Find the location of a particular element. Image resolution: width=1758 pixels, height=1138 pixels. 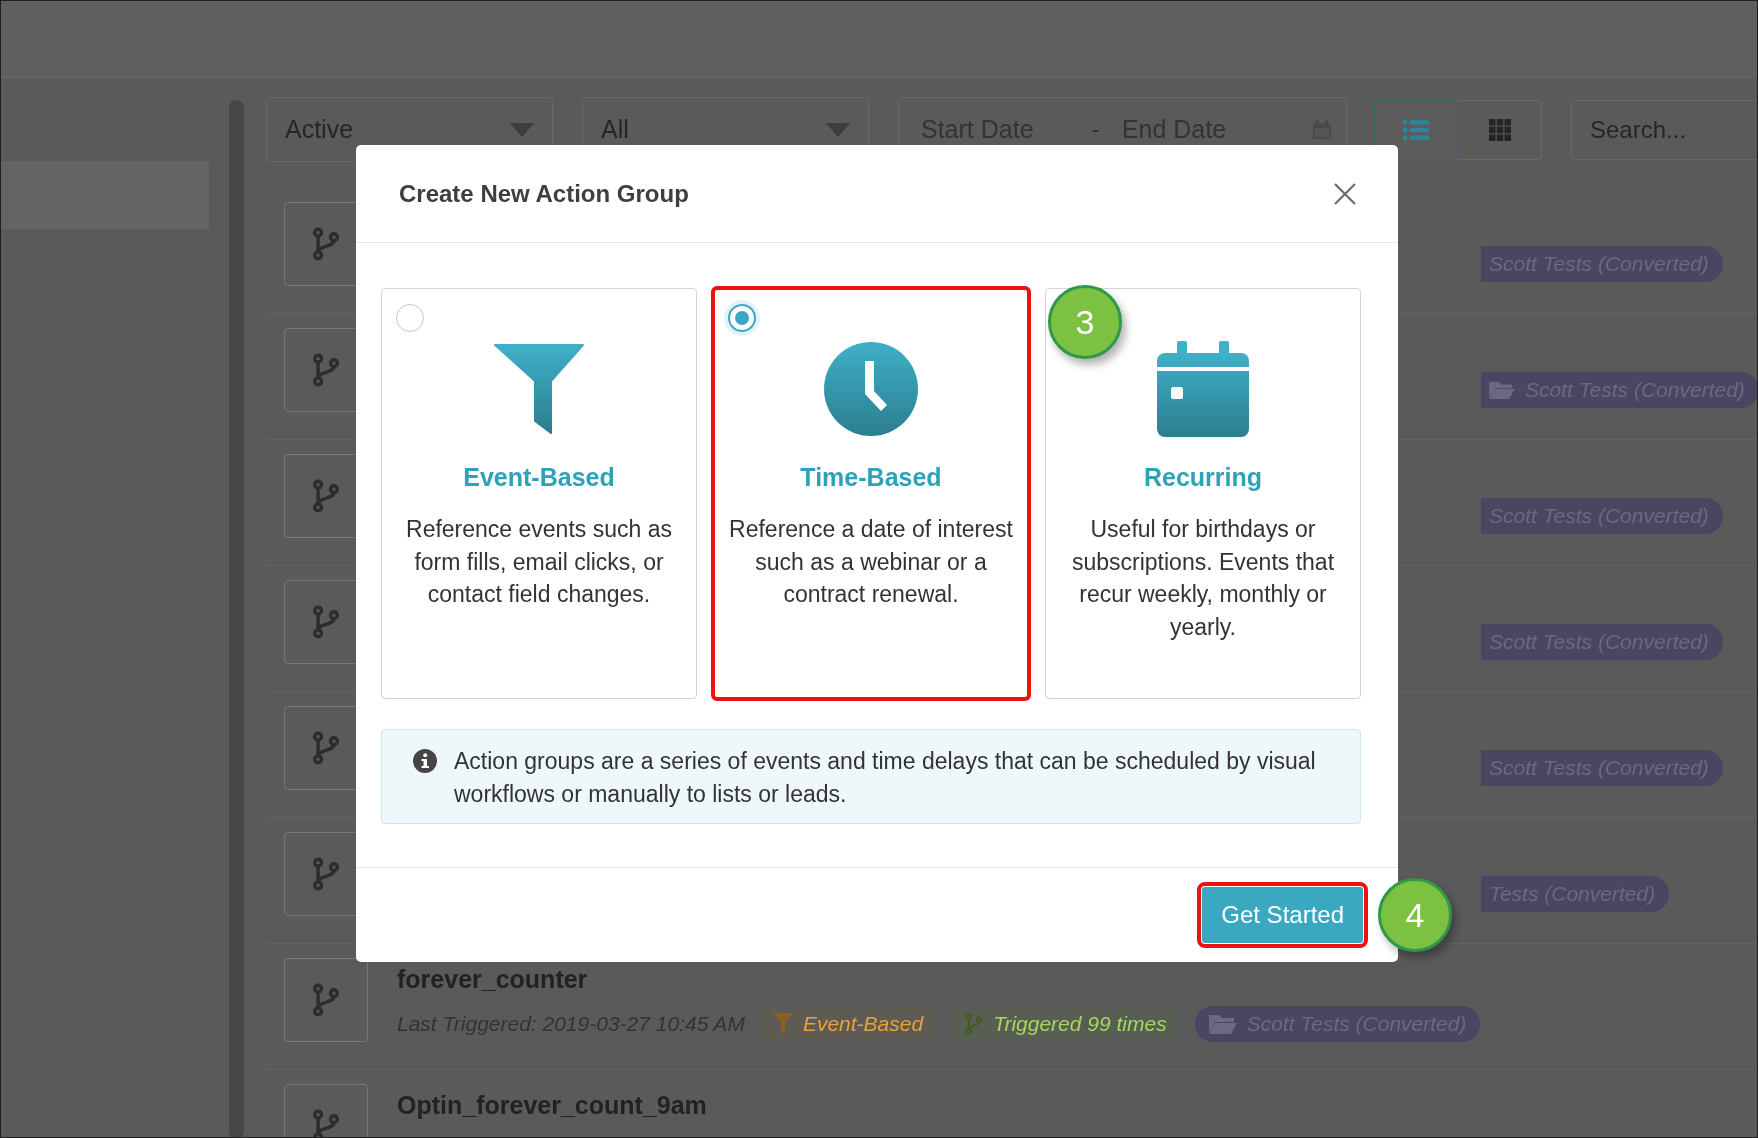

tag: Event-Based is located at coordinates (848, 1024).